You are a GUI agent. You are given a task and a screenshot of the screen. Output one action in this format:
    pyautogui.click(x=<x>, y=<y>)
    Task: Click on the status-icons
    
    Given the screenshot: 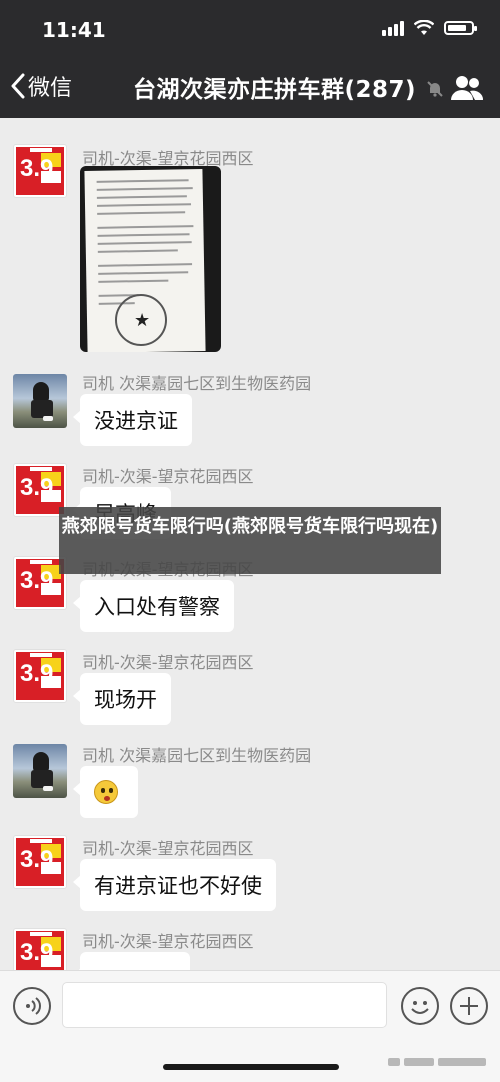 What is the action you would take?
    pyautogui.click(x=429, y=28)
    